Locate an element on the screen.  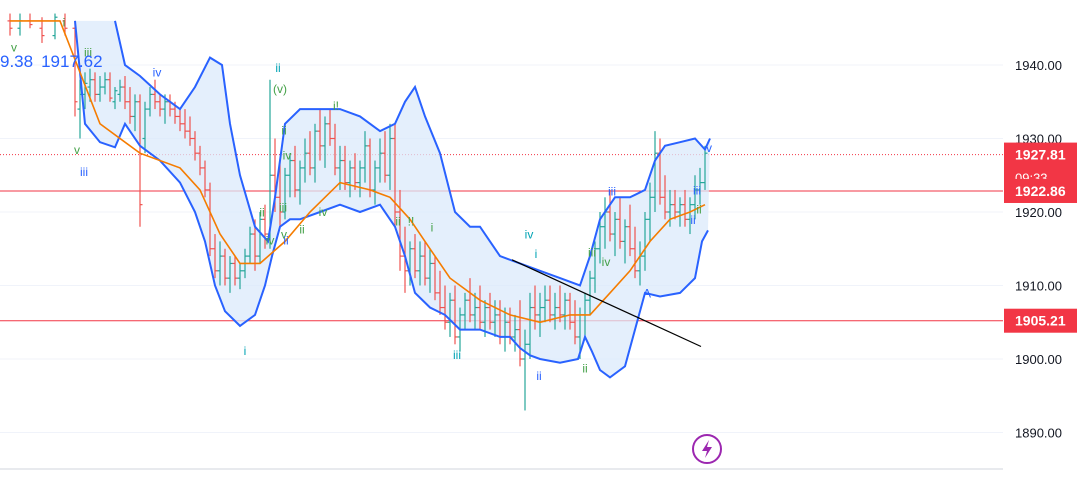
wave-label: i! is located at coordinates (336, 106).